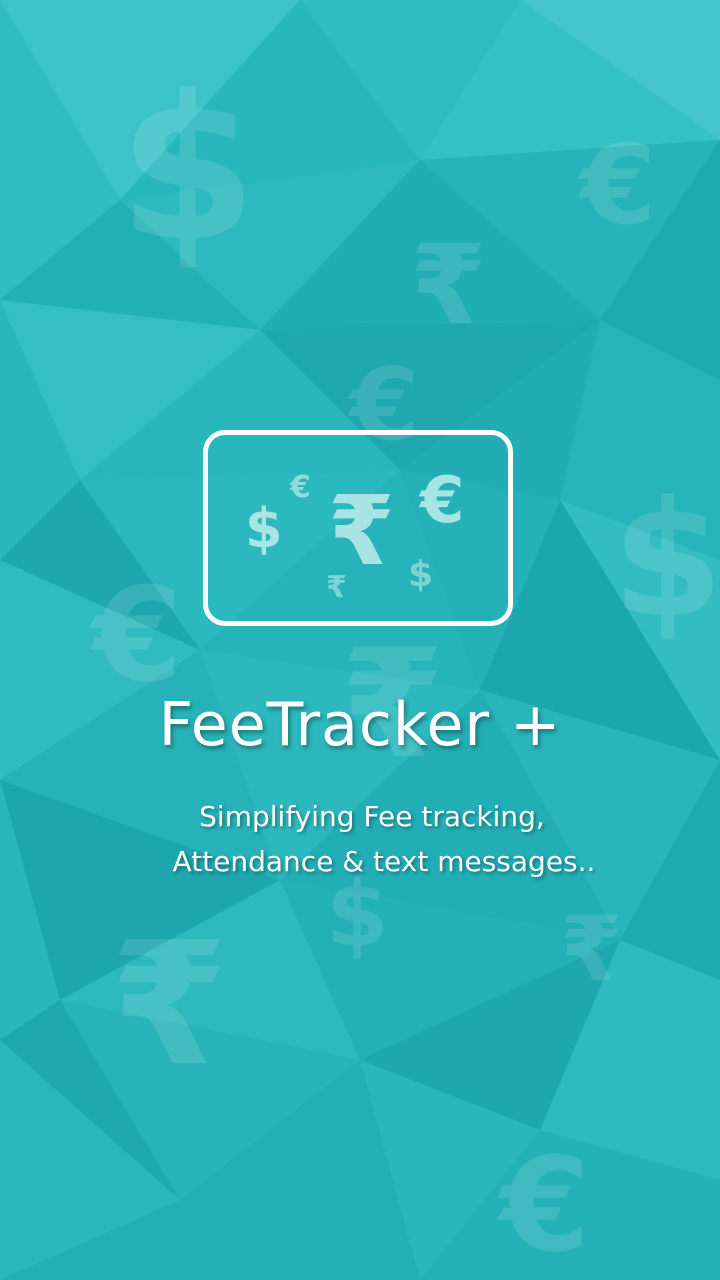  What do you see at coordinates (384, 861) in the screenshot?
I see `tagline-line-2: Attendance & text messages..` at bounding box center [384, 861].